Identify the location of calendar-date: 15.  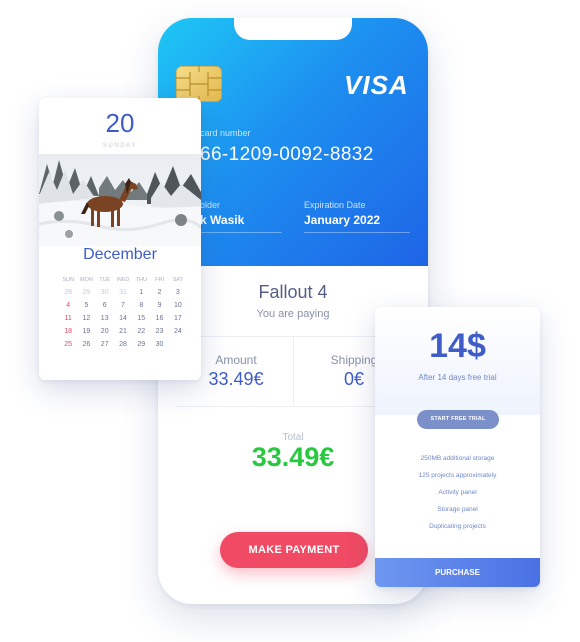
(141, 319).